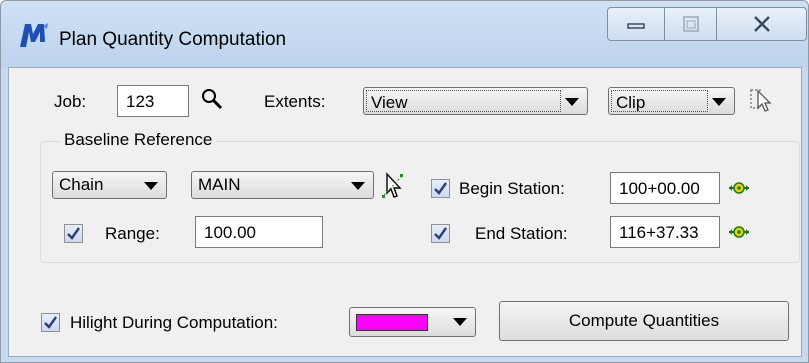 This screenshot has width=809, height=363. I want to click on baseline-type-dropdown: Chain, so click(109, 185).